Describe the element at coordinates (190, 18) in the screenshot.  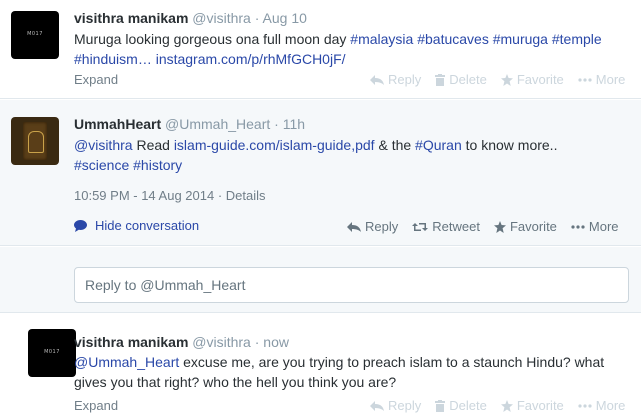
I see `tweet-header: visithra manikam @visithra · Aug 10` at that location.